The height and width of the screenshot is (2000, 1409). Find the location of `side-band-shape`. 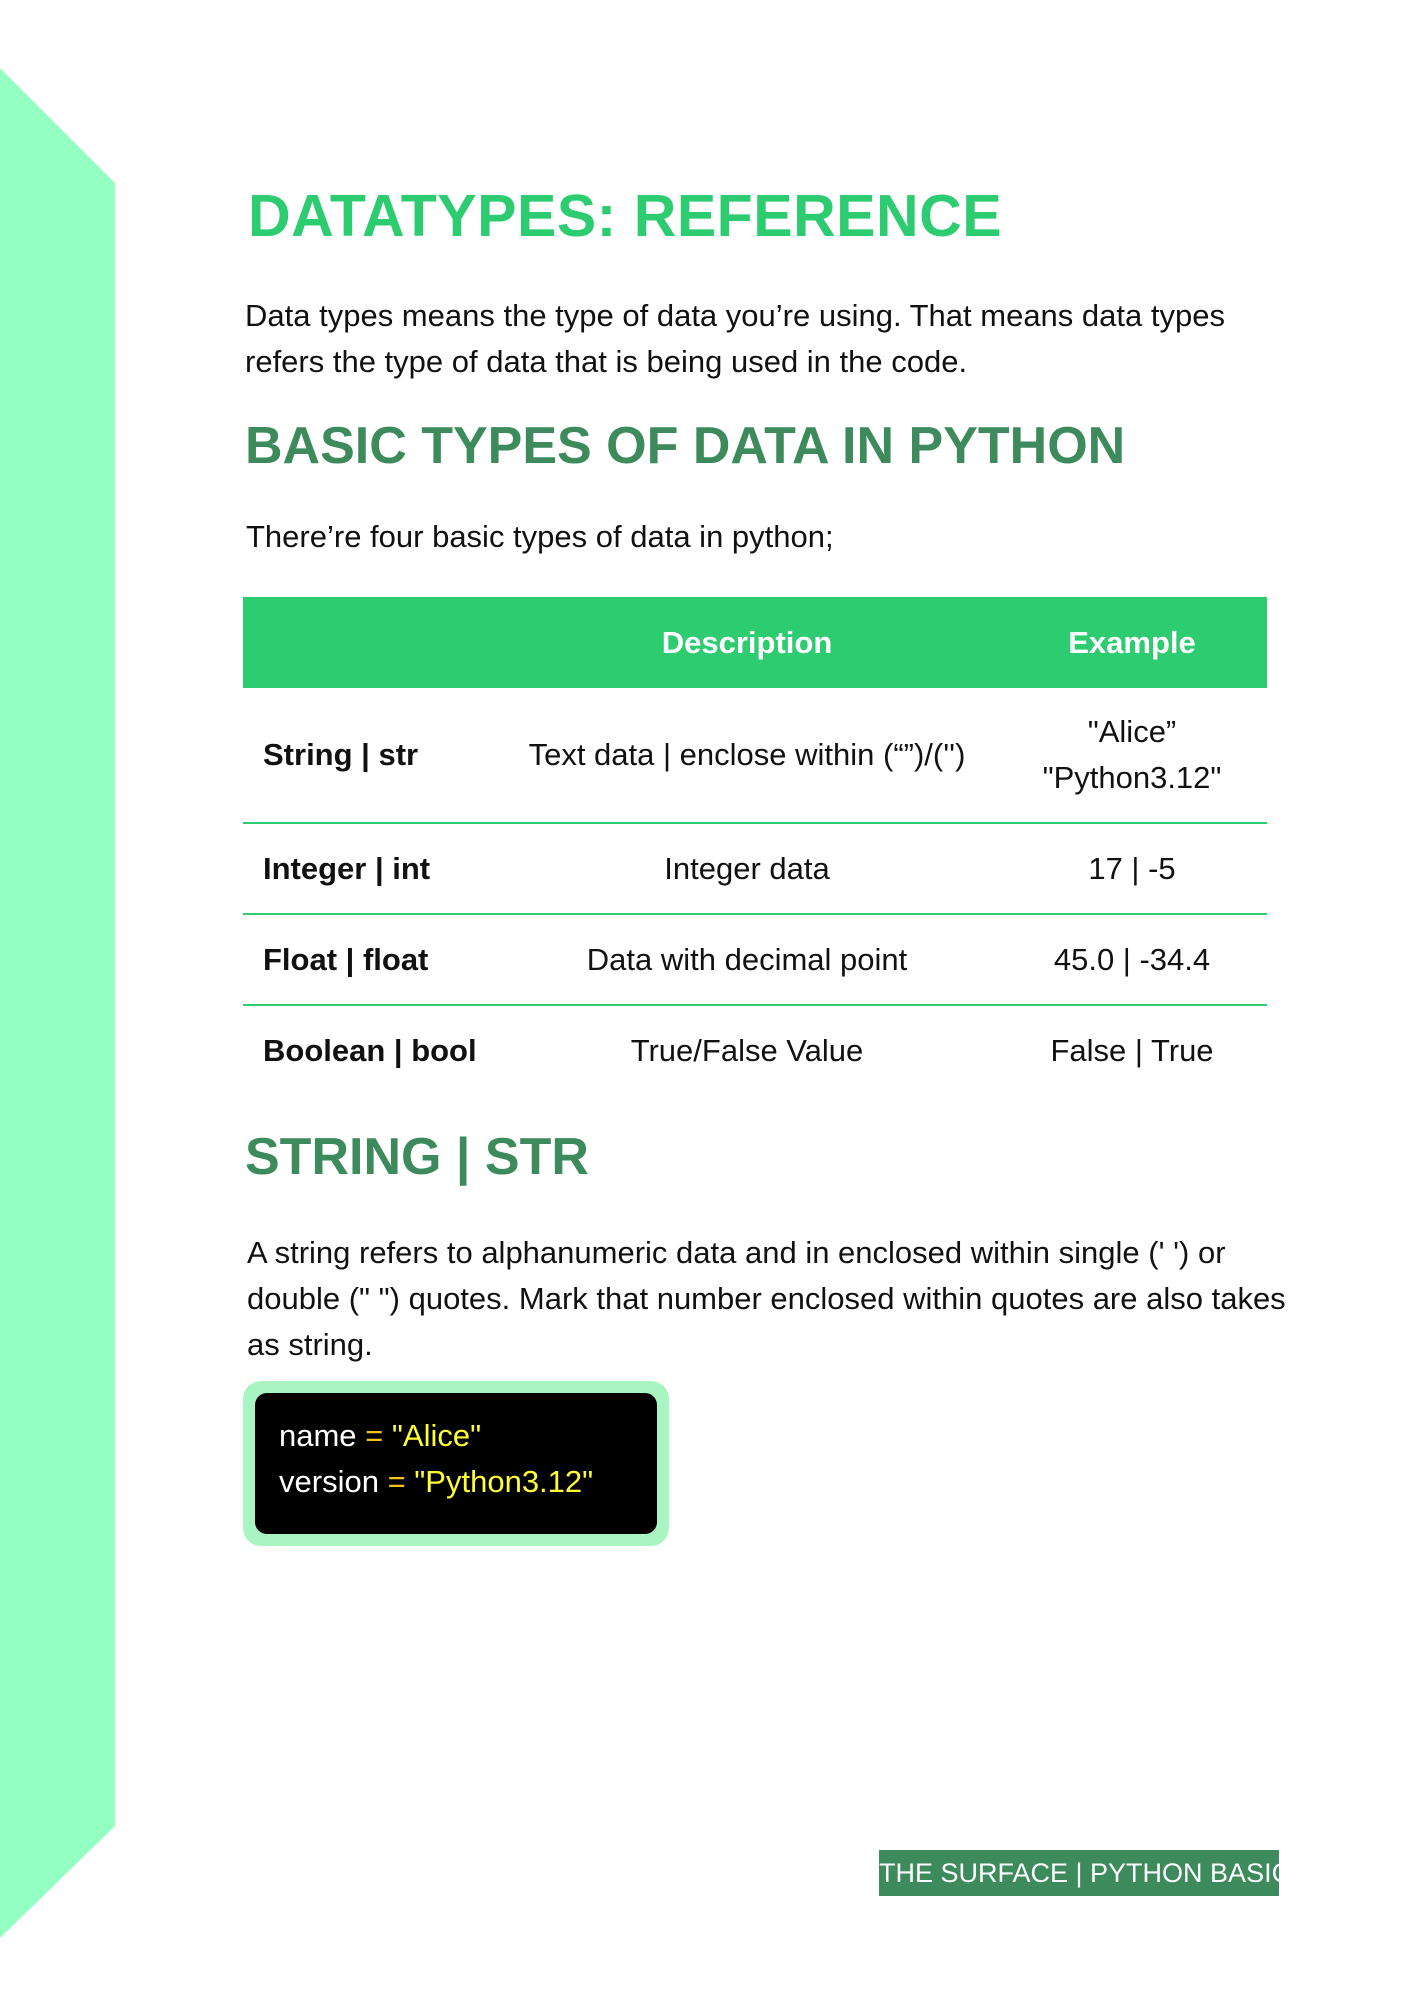

side-band-shape is located at coordinates (57, 1003).